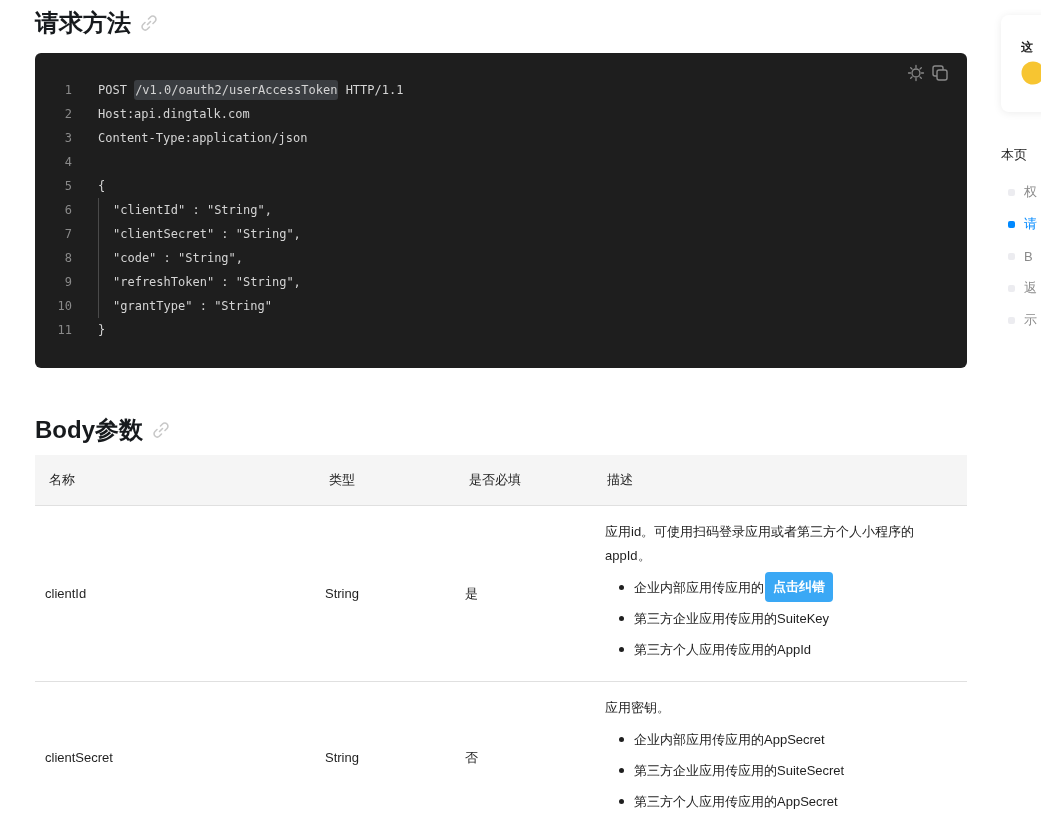 This screenshot has width=1041, height=831. Describe the element at coordinates (199, 282) in the screenshot. I see `code-line: "refreshToken" : "String",` at that location.